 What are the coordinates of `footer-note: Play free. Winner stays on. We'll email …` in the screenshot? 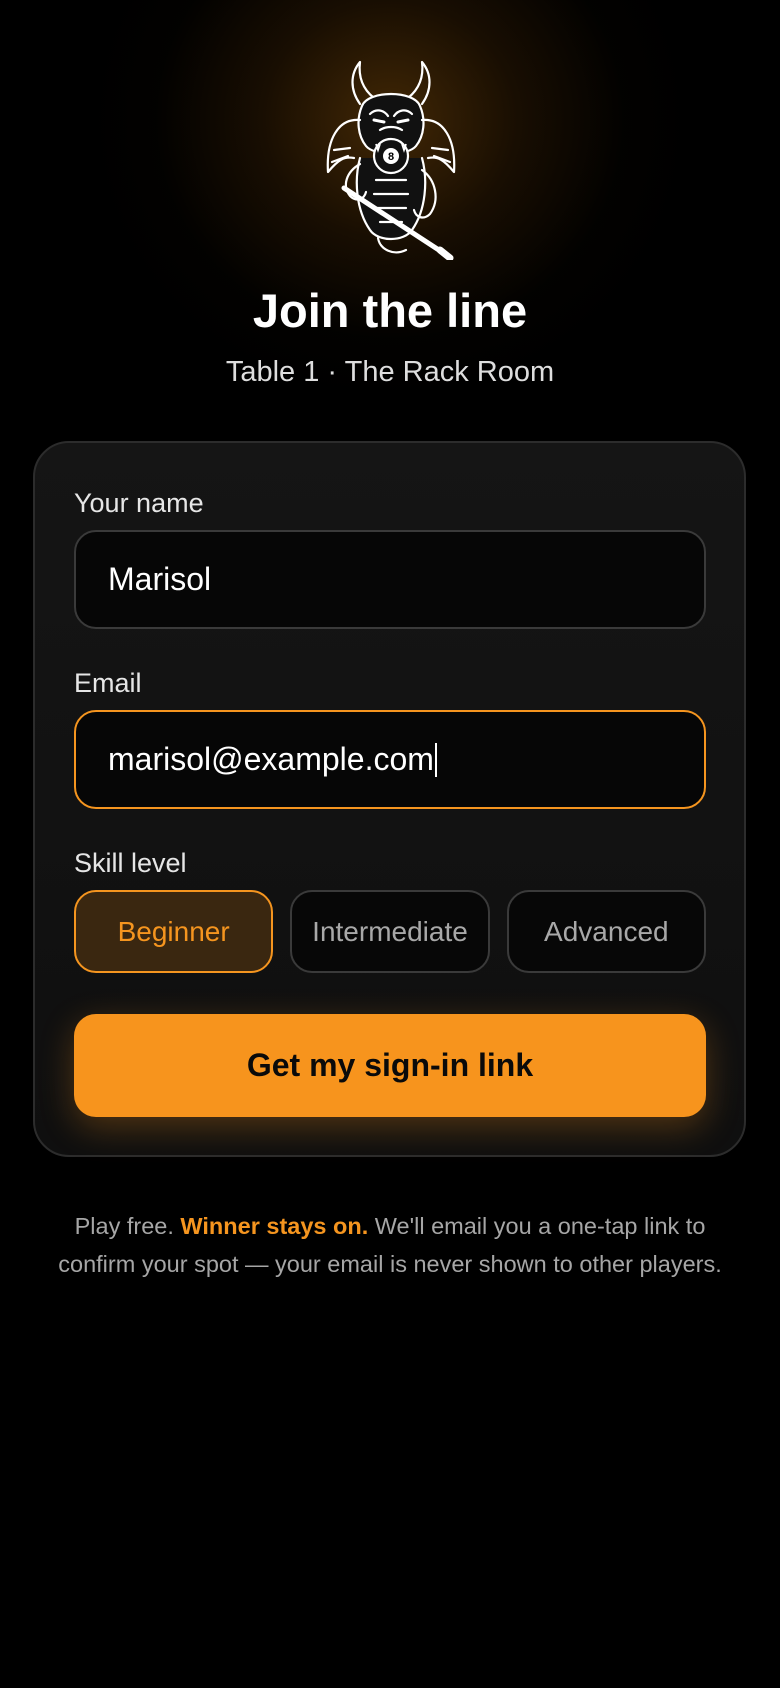 It's located at (390, 1245).